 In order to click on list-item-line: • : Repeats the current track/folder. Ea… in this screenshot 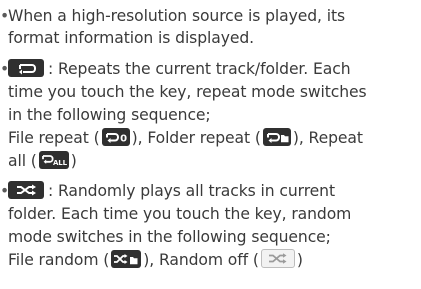, I will do `click(175, 69)`.